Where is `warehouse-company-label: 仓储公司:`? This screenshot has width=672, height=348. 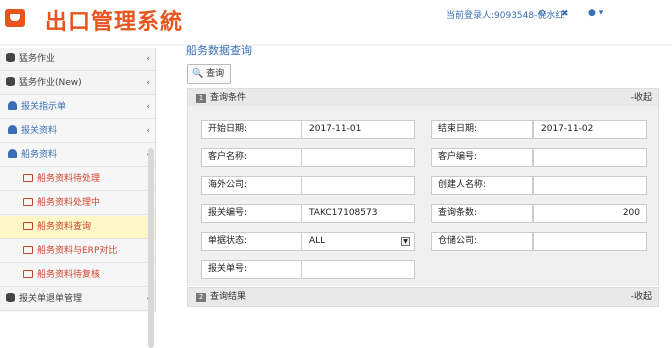 warehouse-company-label: 仓储公司: is located at coordinates (482, 241).